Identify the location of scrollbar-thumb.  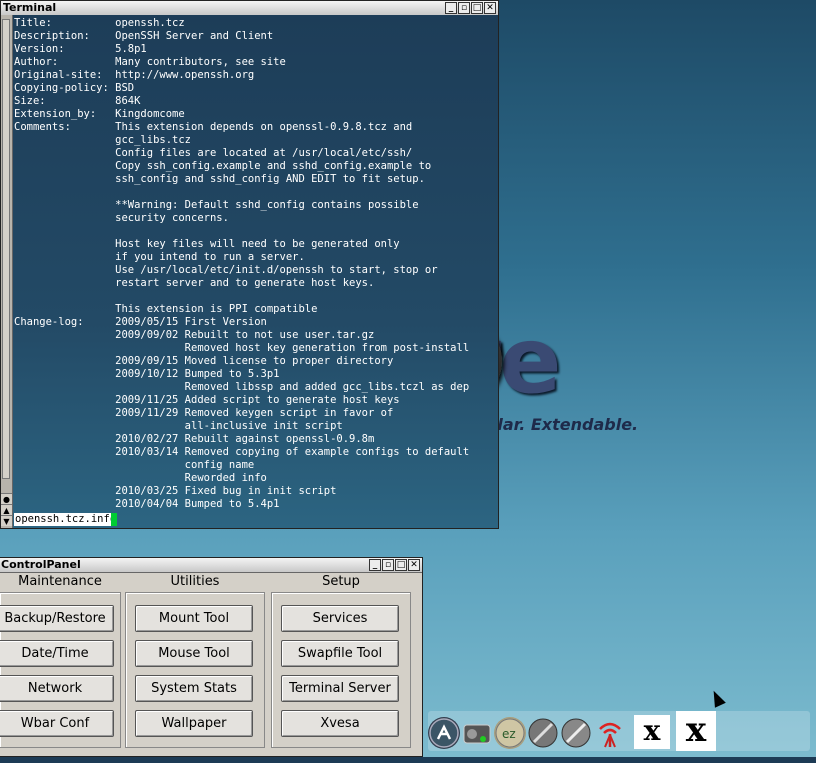
(6, 249).